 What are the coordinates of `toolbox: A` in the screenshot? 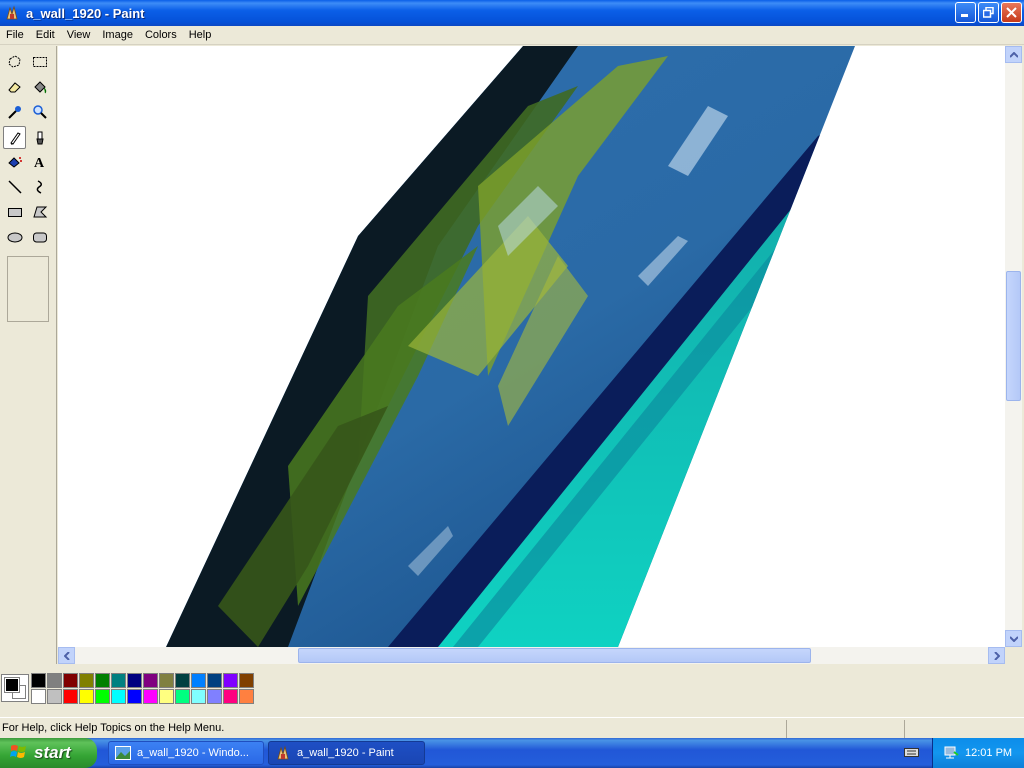 It's located at (28, 355).